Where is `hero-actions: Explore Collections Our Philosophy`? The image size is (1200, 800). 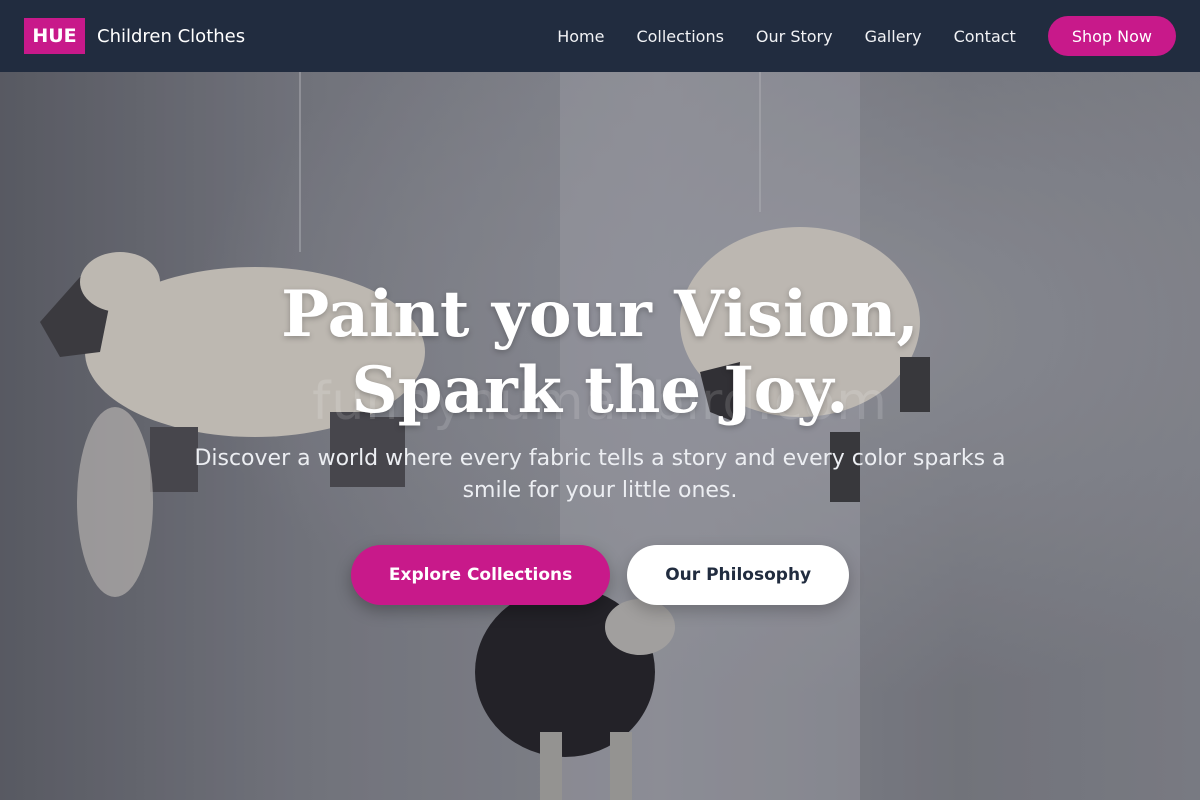 hero-actions: Explore Collections Our Philosophy is located at coordinates (600, 575).